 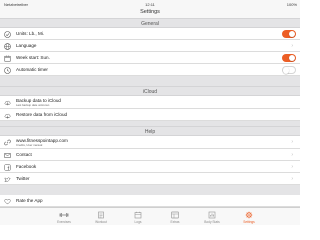 What do you see at coordinates (29, 200) in the screenshot?
I see `rate-app-label: Rate the App` at bounding box center [29, 200].